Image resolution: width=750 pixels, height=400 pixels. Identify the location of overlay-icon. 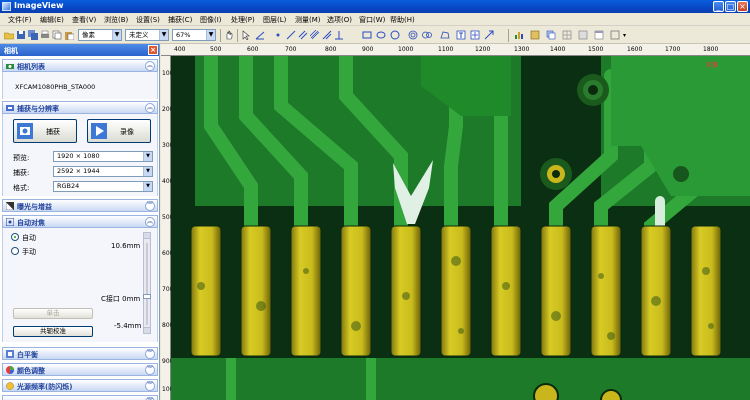
(583, 35).